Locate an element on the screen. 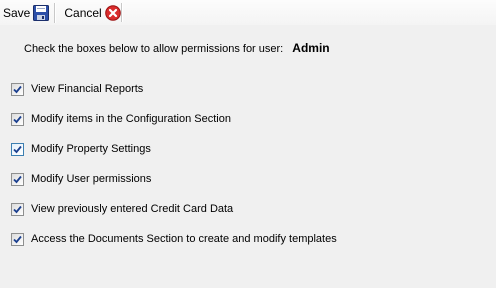  save-label: Save is located at coordinates (17, 12).